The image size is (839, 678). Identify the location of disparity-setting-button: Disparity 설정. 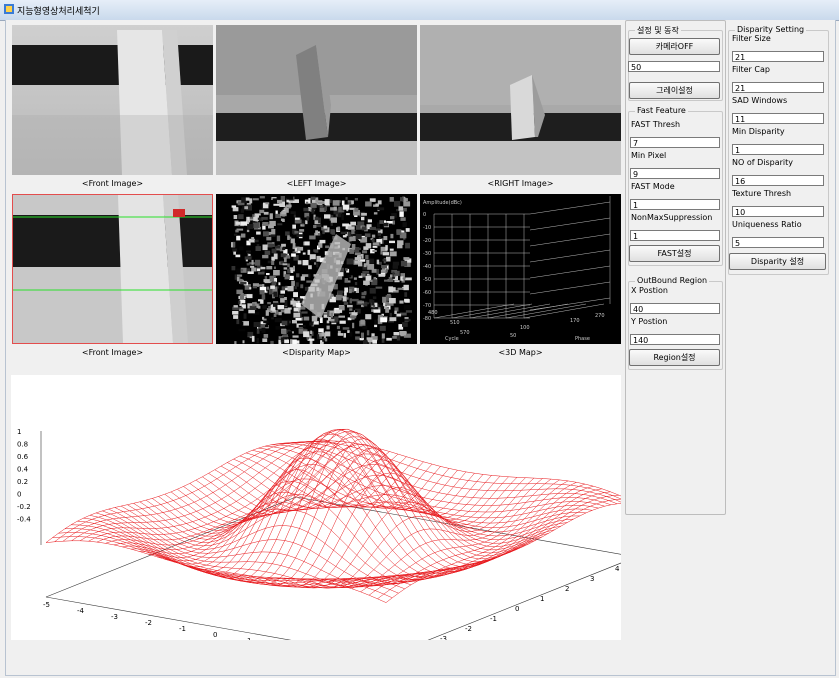
(777, 261).